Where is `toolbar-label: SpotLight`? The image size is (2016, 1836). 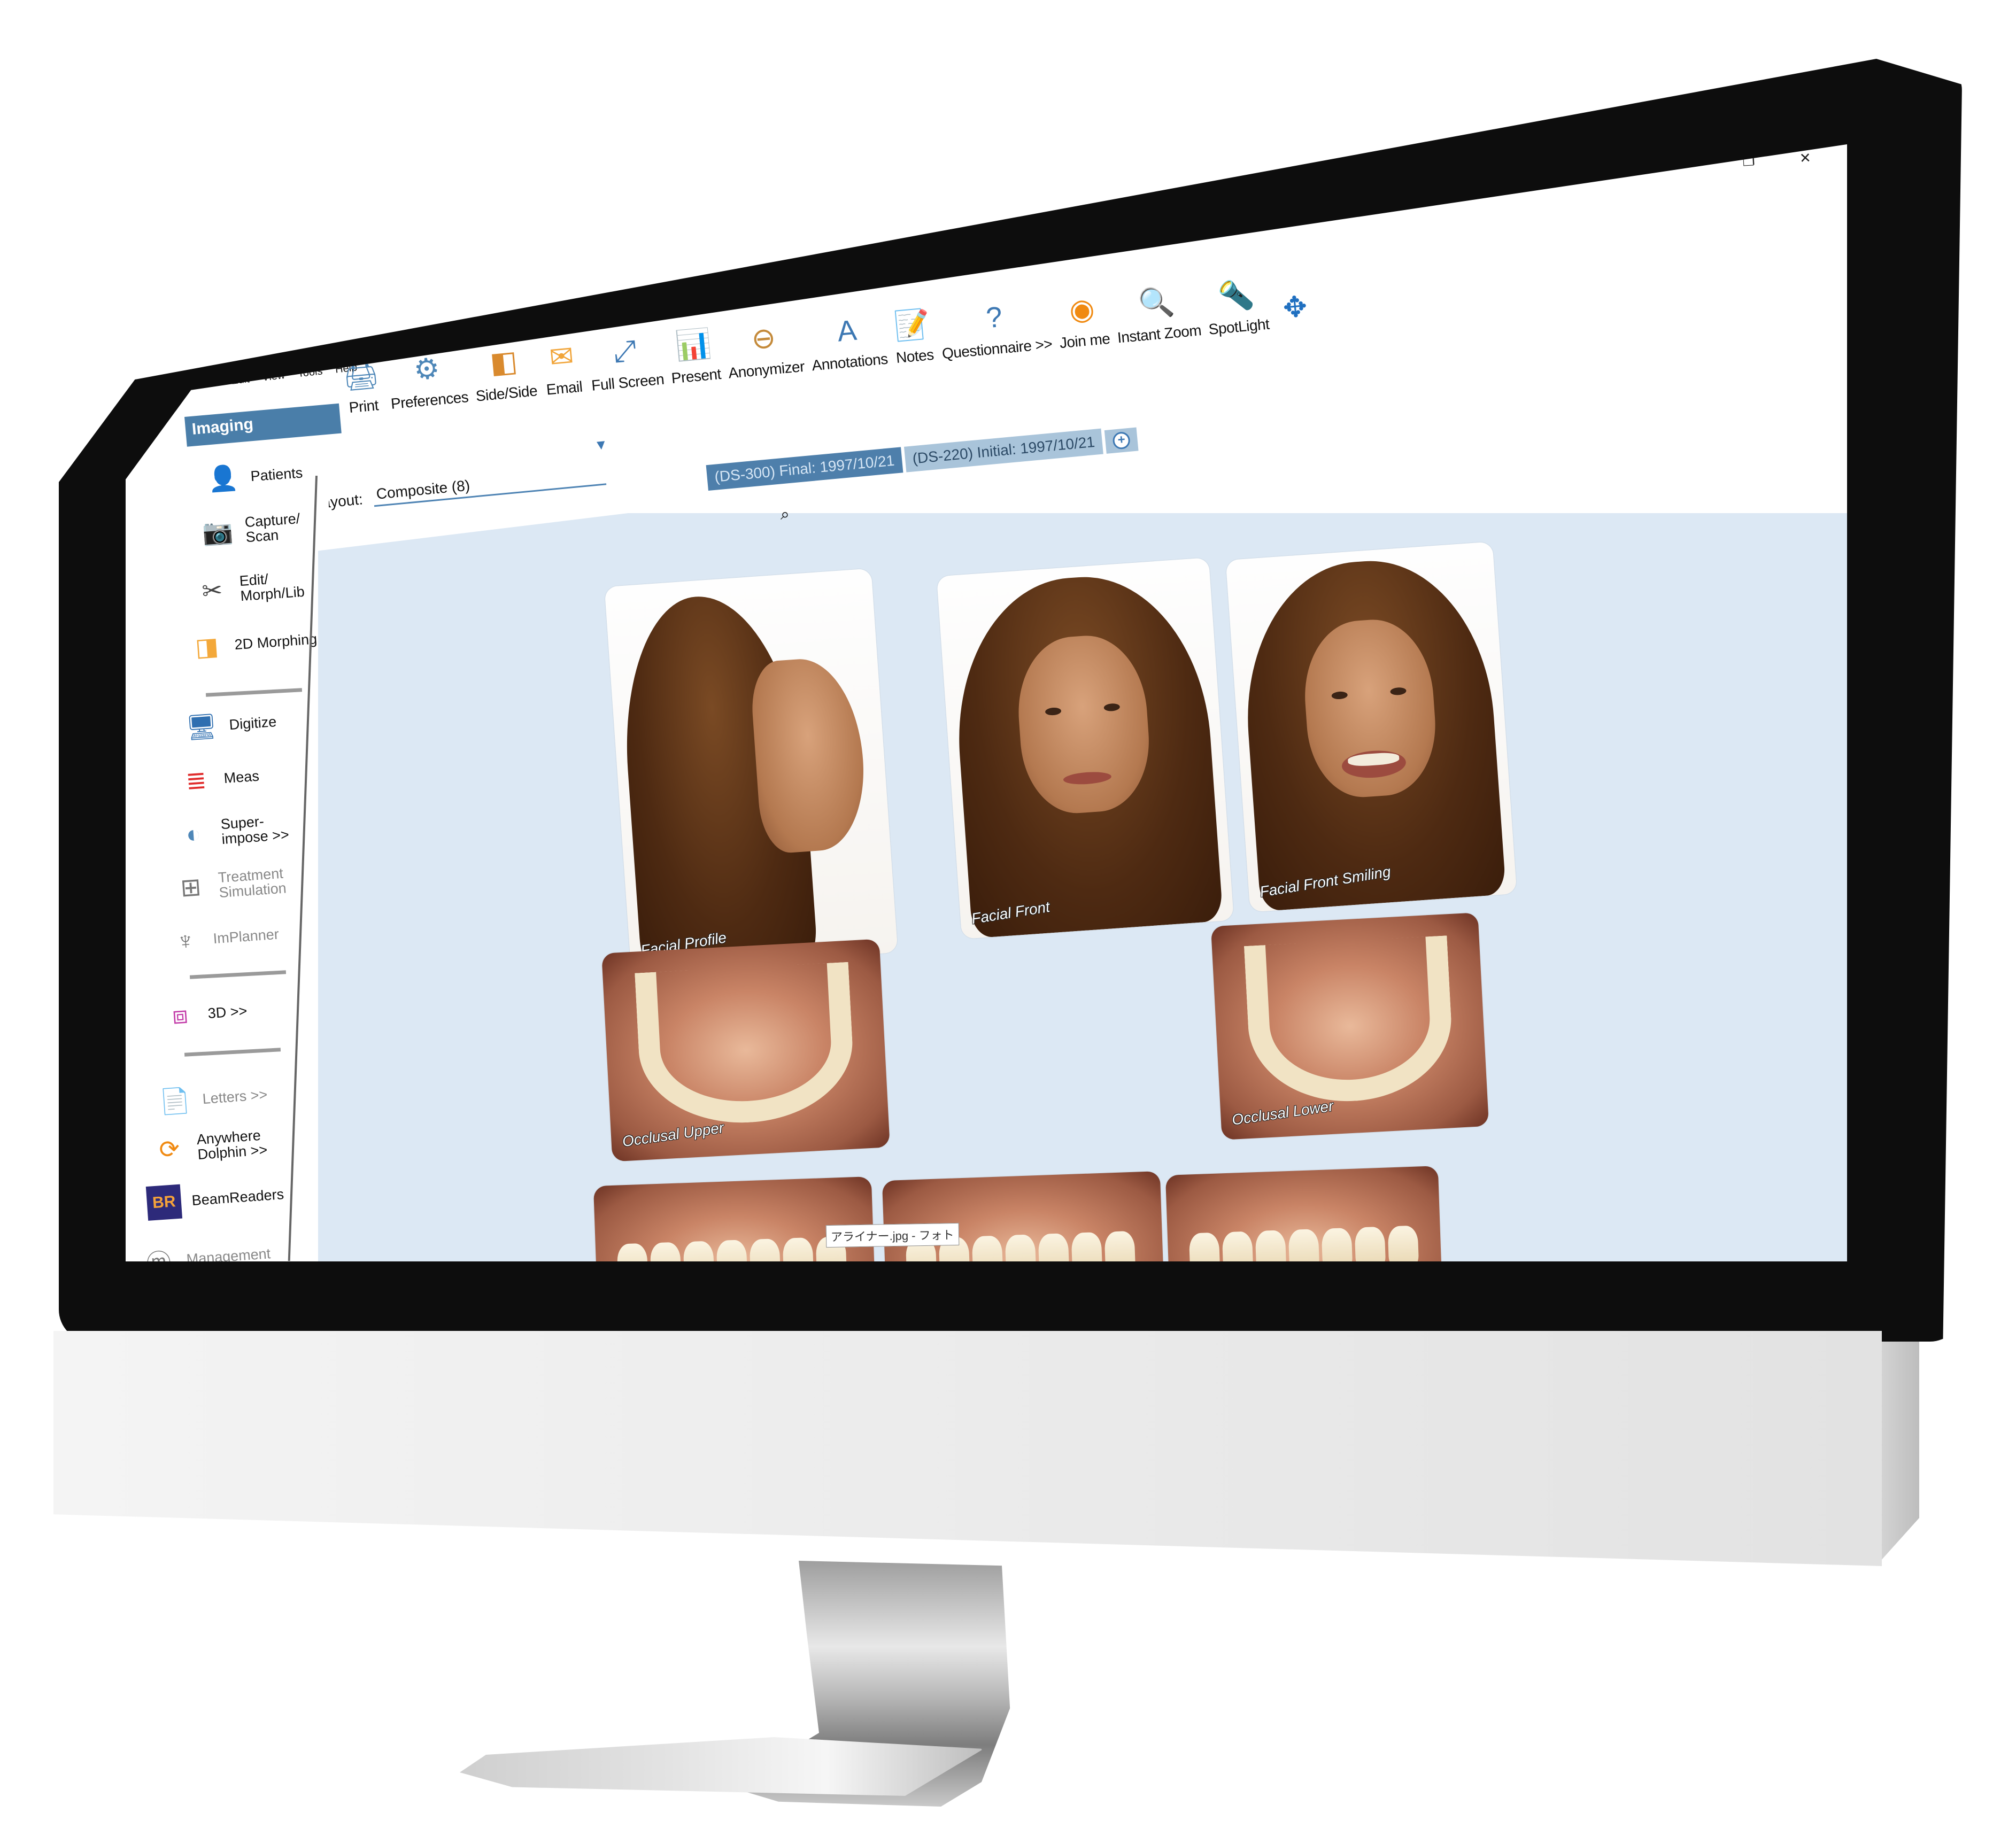
toolbar-label: SpotLight is located at coordinates (1239, 326).